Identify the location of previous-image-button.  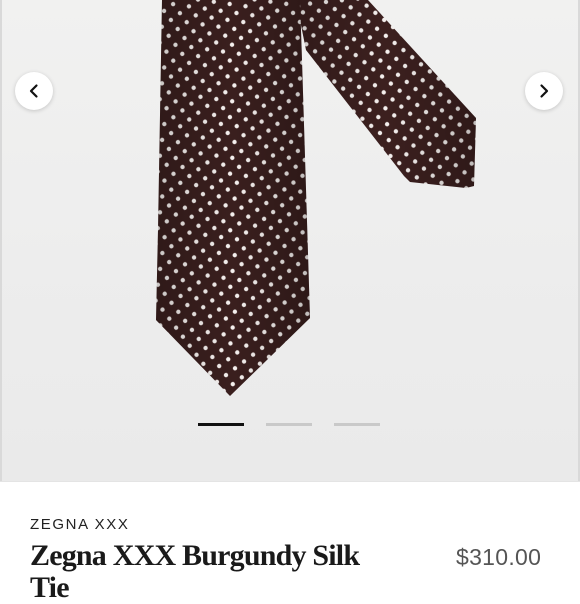
(34, 91).